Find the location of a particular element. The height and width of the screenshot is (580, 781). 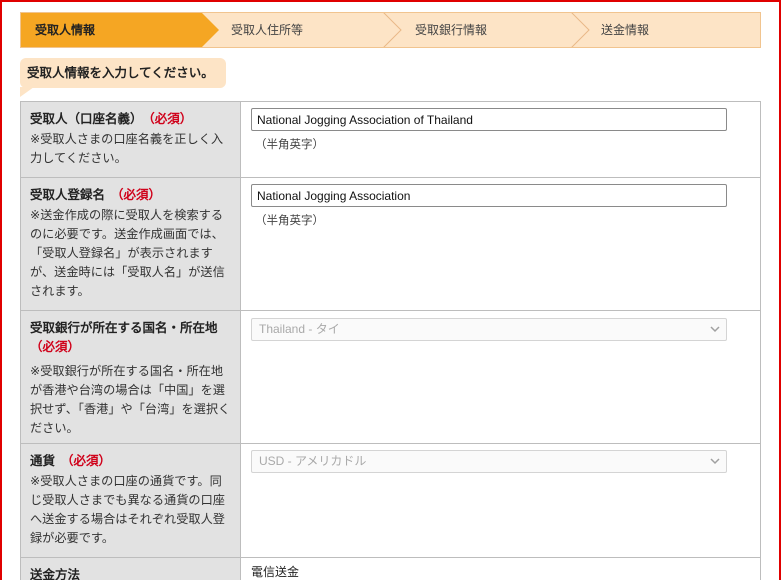

field-title-text: 受取人（口座名義） is located at coordinates (86, 118).